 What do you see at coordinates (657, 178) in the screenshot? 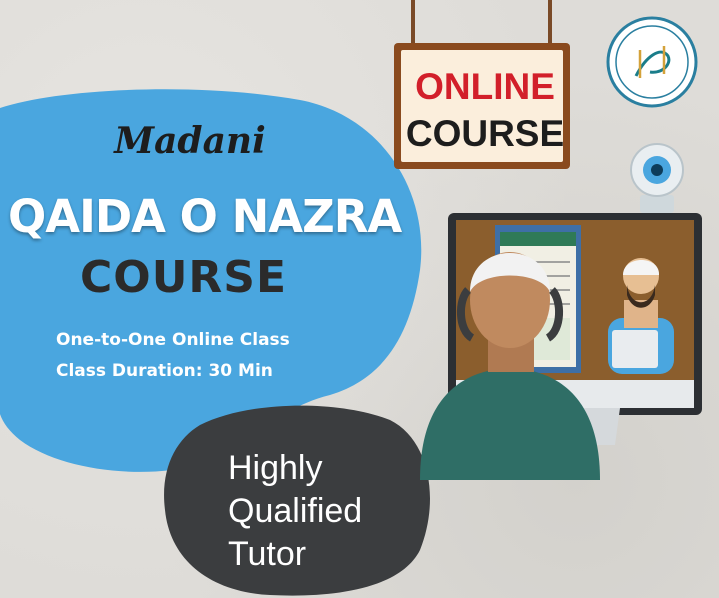
I see `webcam-icon` at bounding box center [657, 178].